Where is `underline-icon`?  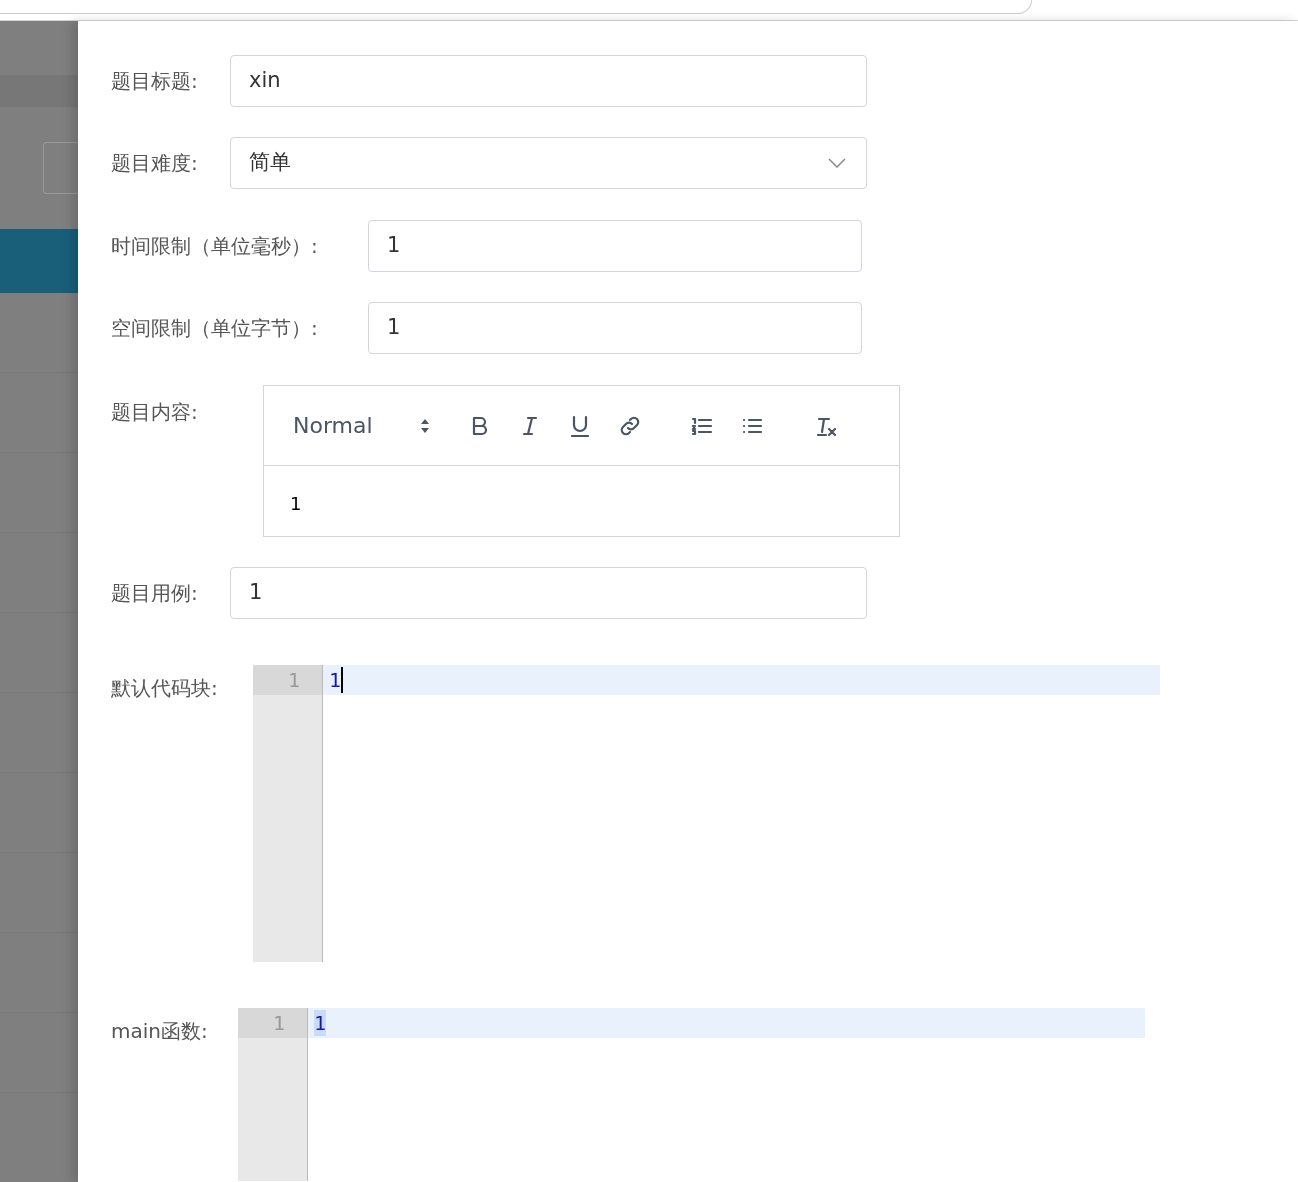 underline-icon is located at coordinates (580, 425).